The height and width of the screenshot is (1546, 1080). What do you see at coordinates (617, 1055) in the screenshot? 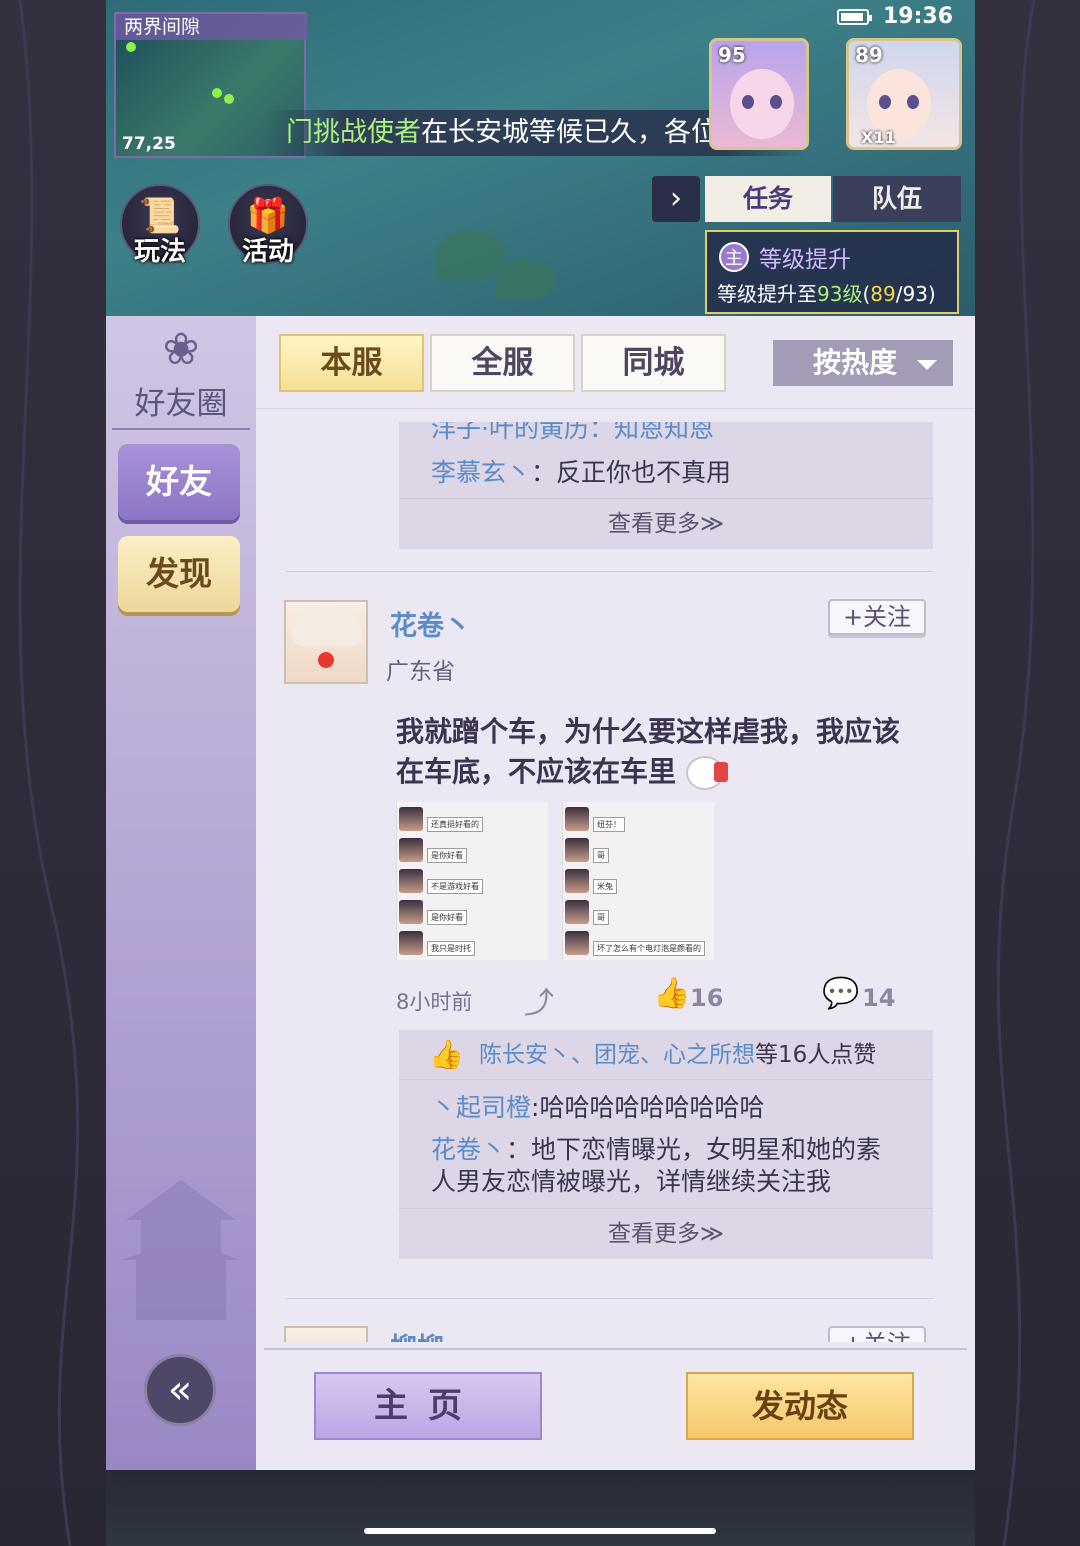
I see `like-names: 陈长安丶、团宠、心之所想` at bounding box center [617, 1055].